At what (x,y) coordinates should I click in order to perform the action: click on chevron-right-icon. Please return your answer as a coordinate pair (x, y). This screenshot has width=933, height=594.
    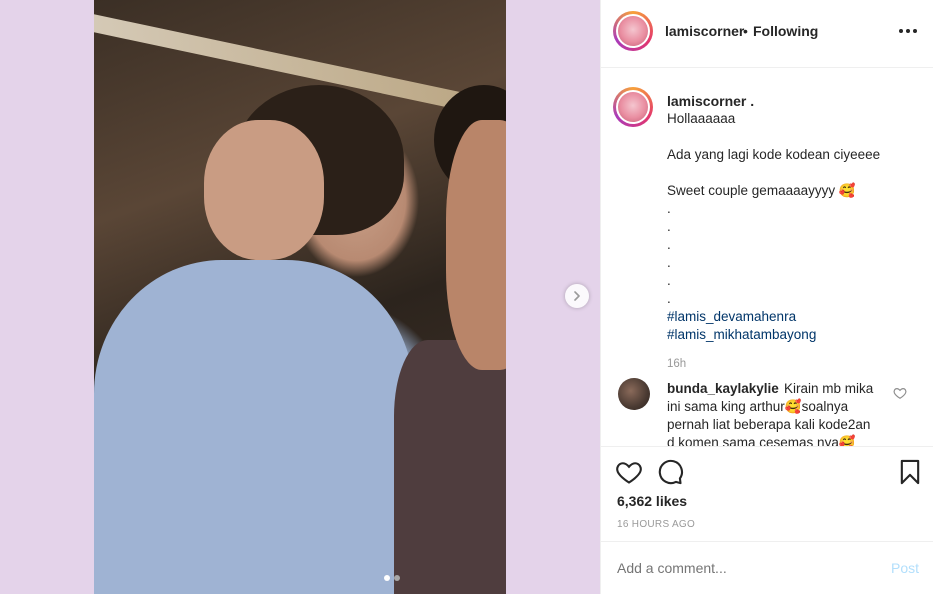
    Looking at the image, I should click on (577, 296).